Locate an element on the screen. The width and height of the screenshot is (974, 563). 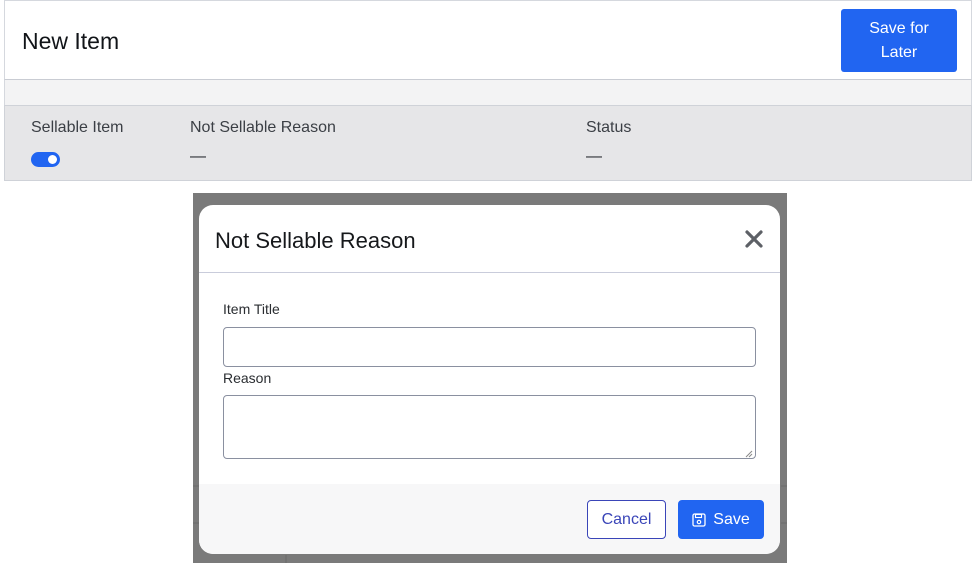
modal-header: Not Sellable Reason is located at coordinates (489, 239).